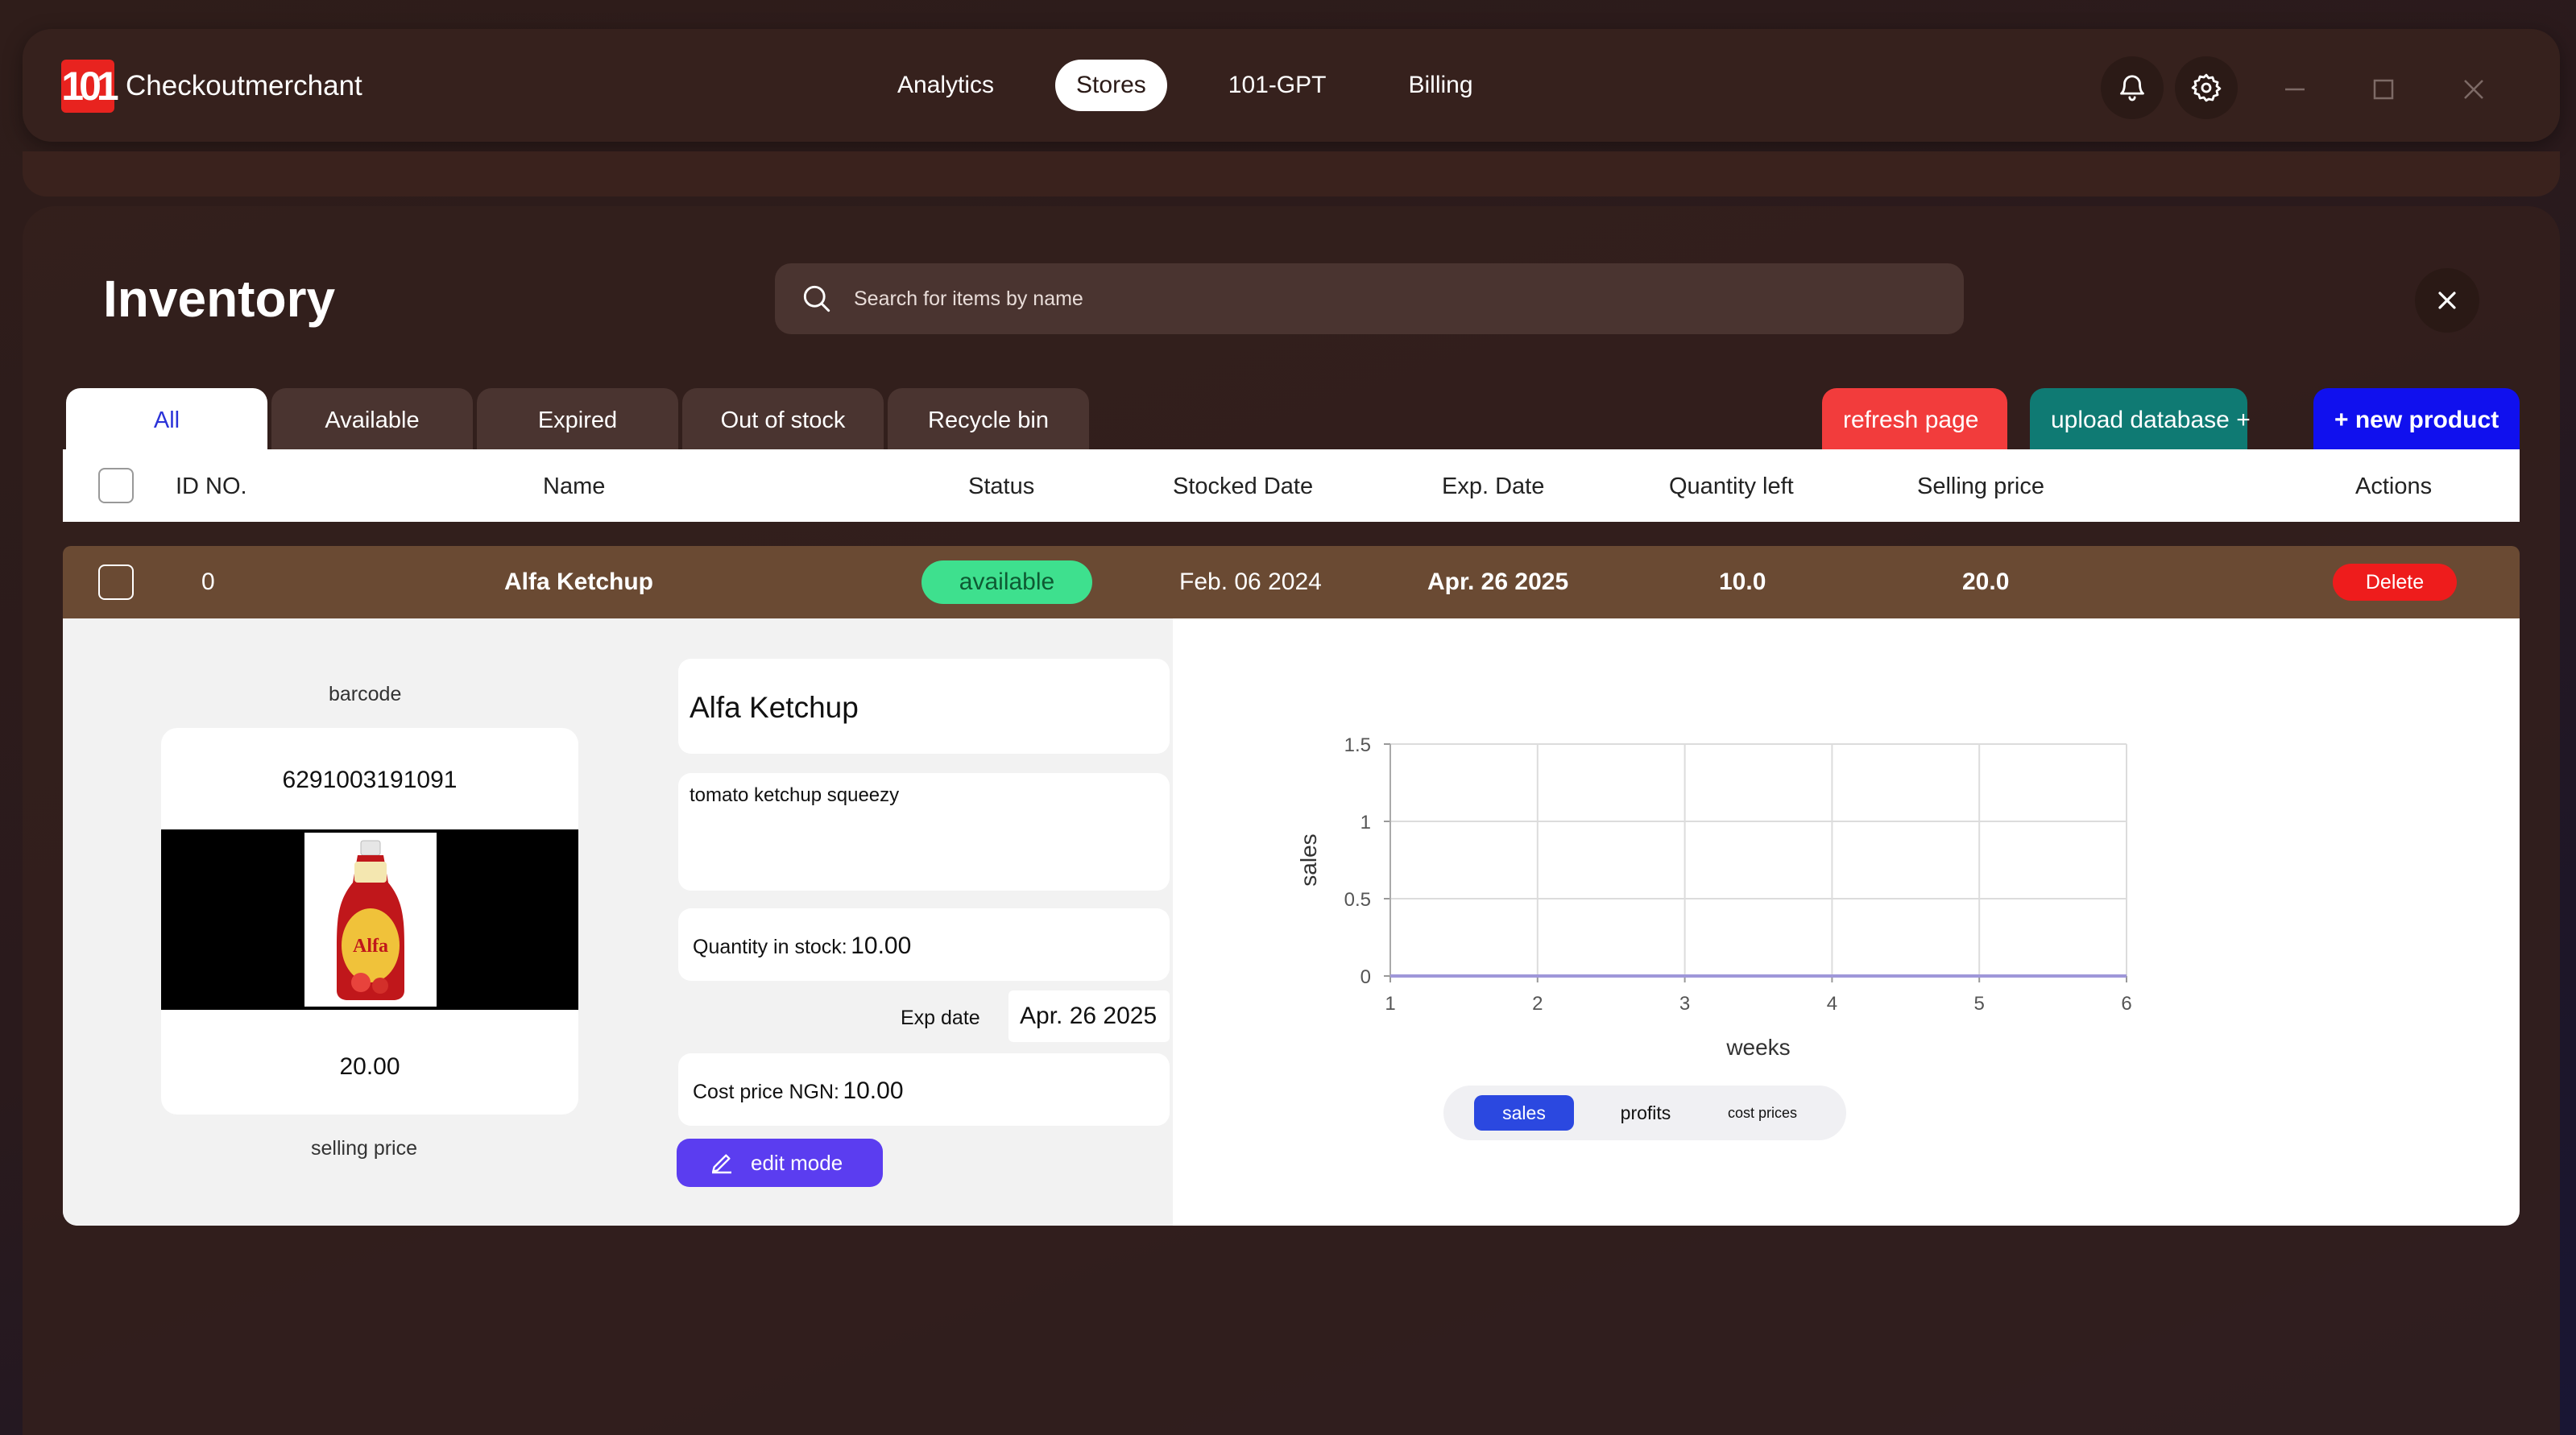  What do you see at coordinates (1365, 977) in the screenshot?
I see `y-tick-label: 0` at bounding box center [1365, 977].